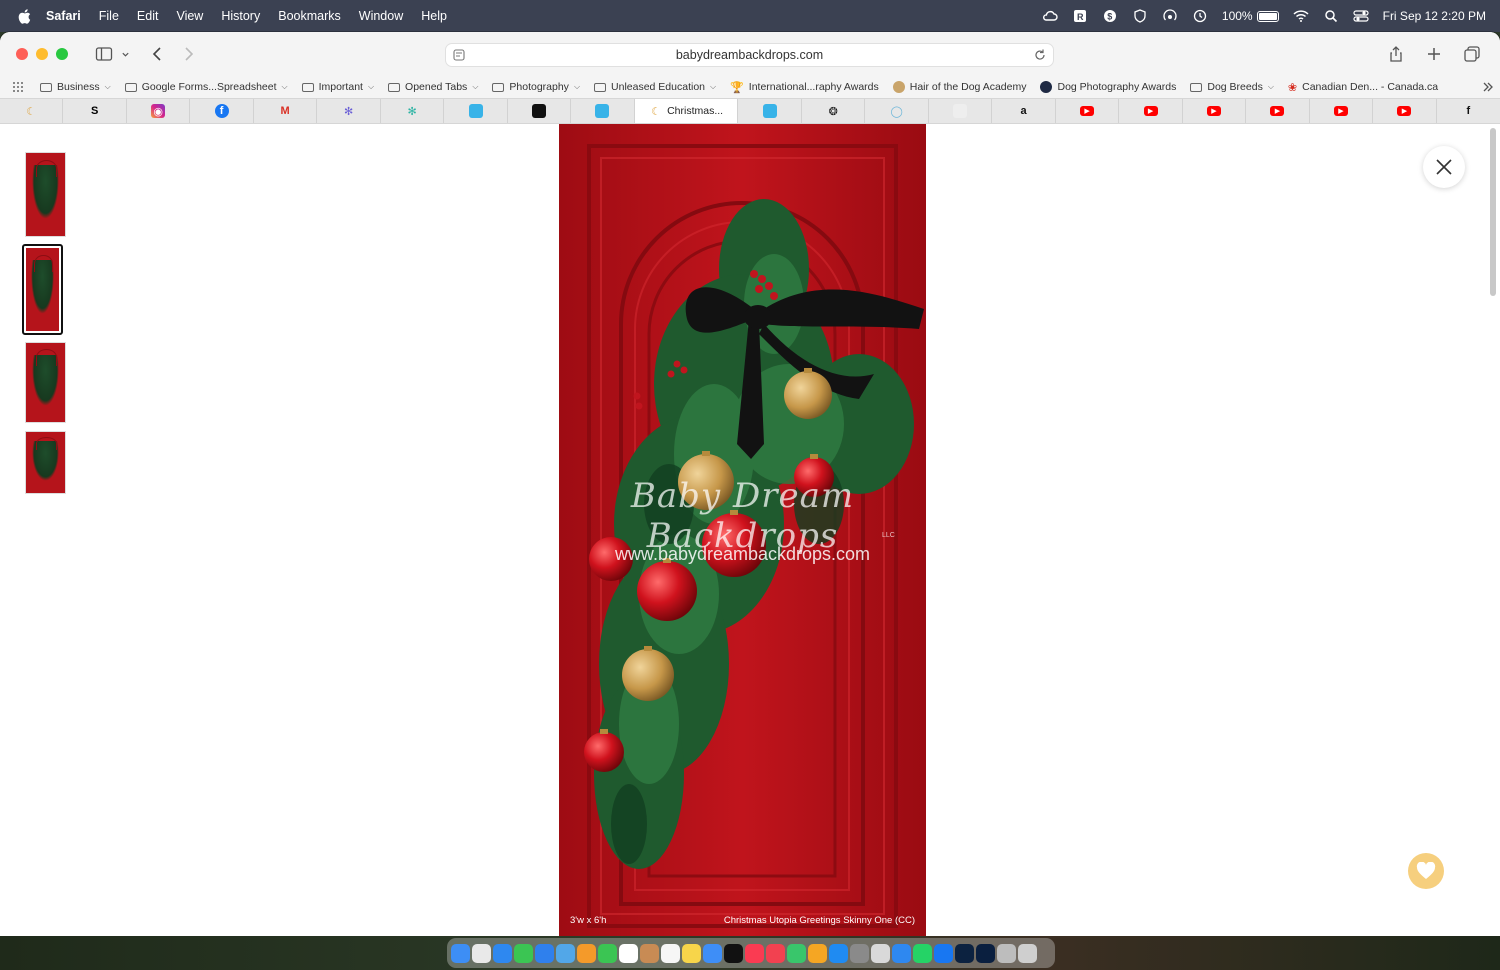 Image resolution: width=1500 pixels, height=970 pixels. I want to click on maximize-window-button, so click(62, 54).